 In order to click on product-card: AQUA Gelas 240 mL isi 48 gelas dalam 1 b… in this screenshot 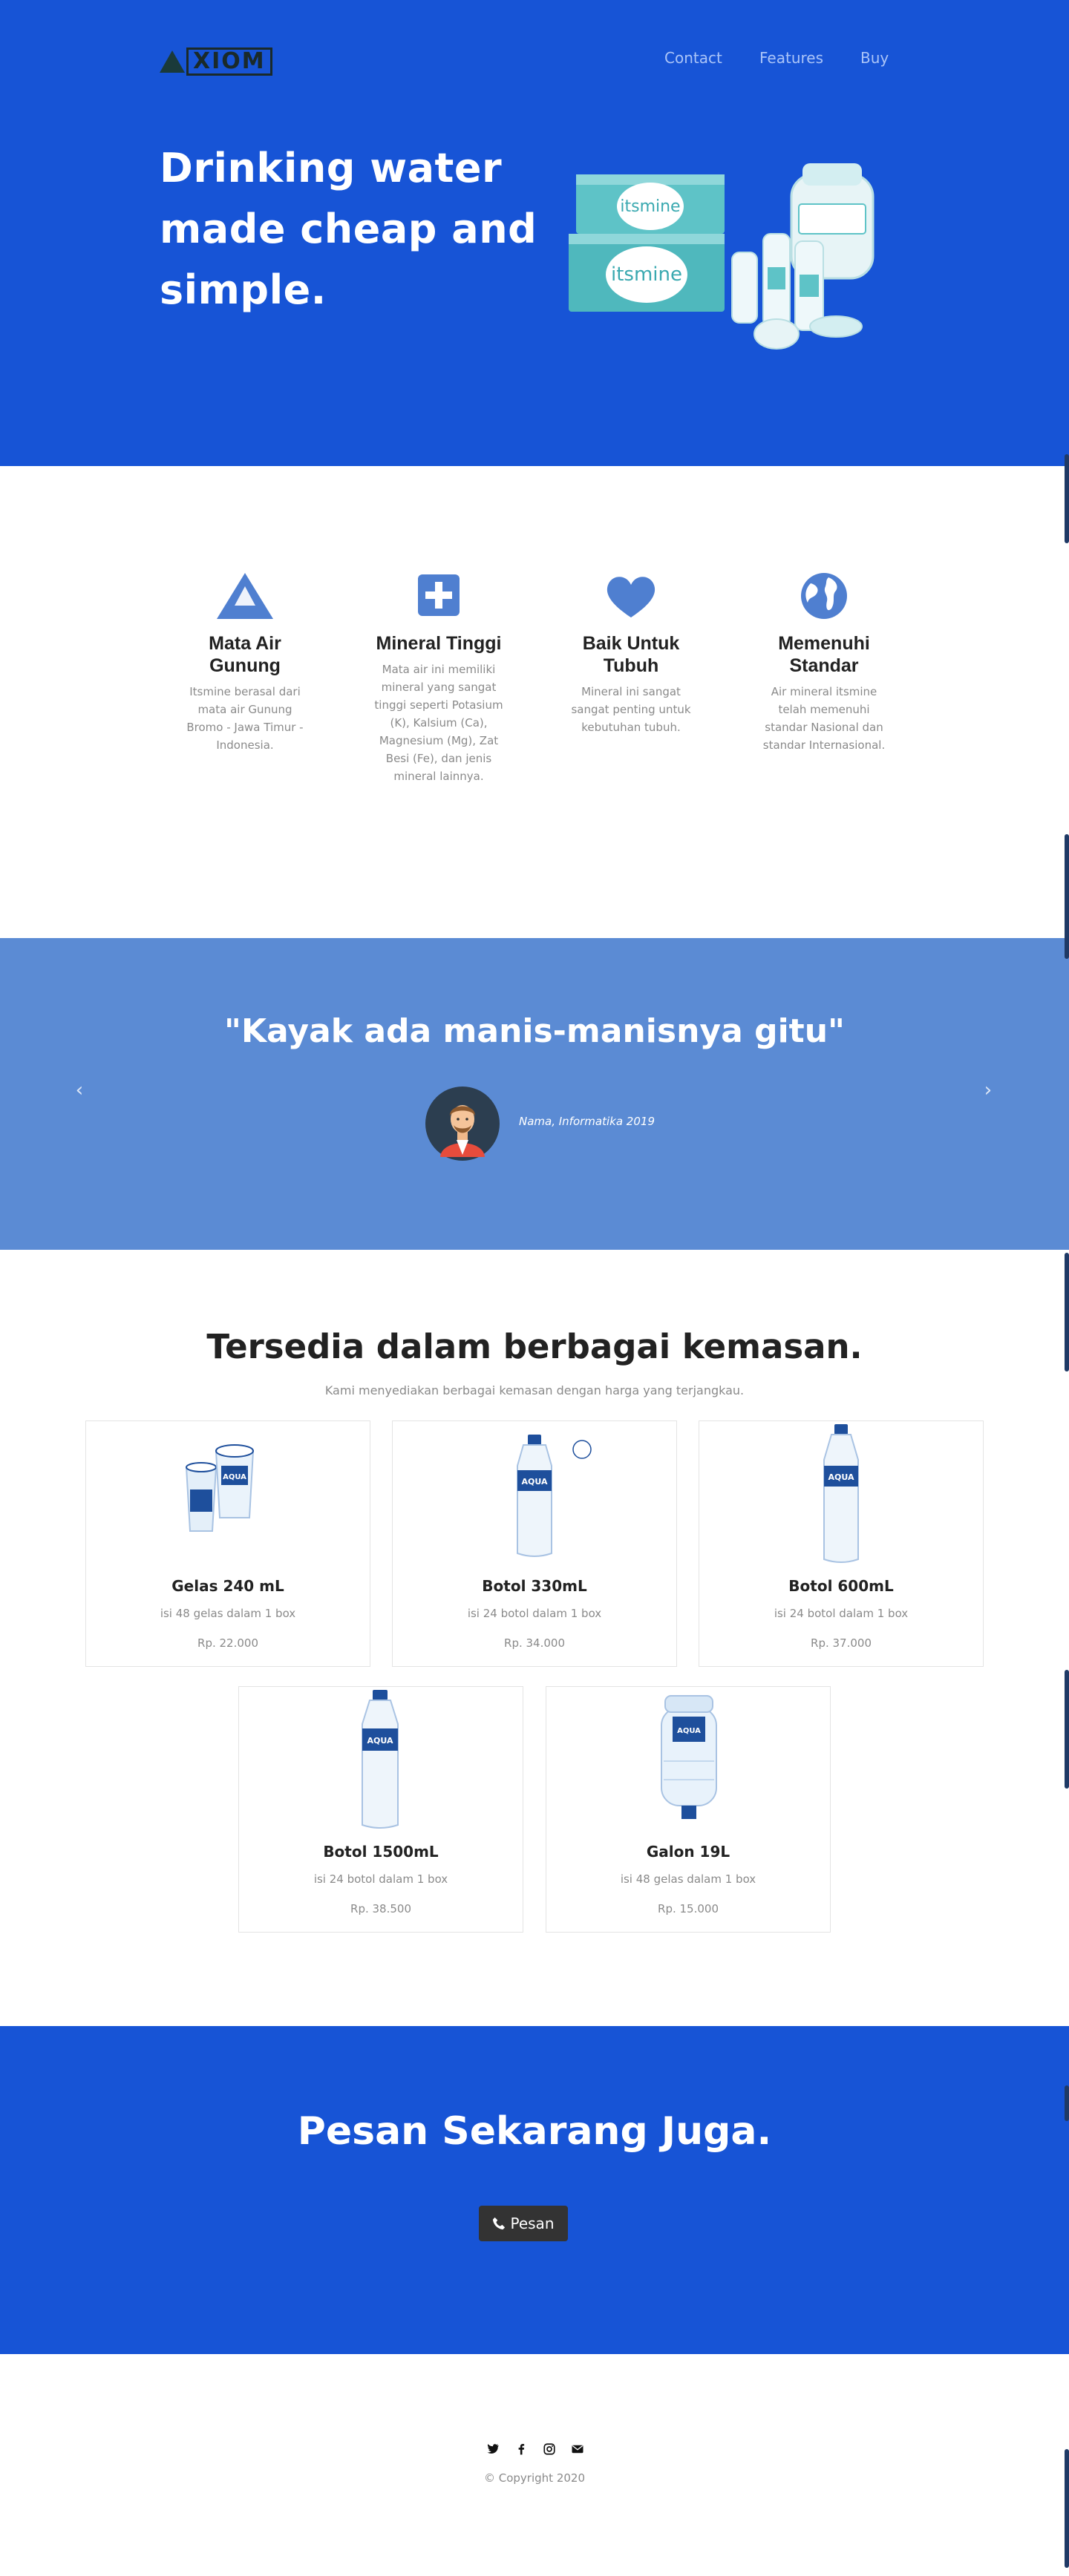, I will do `click(228, 1544)`.